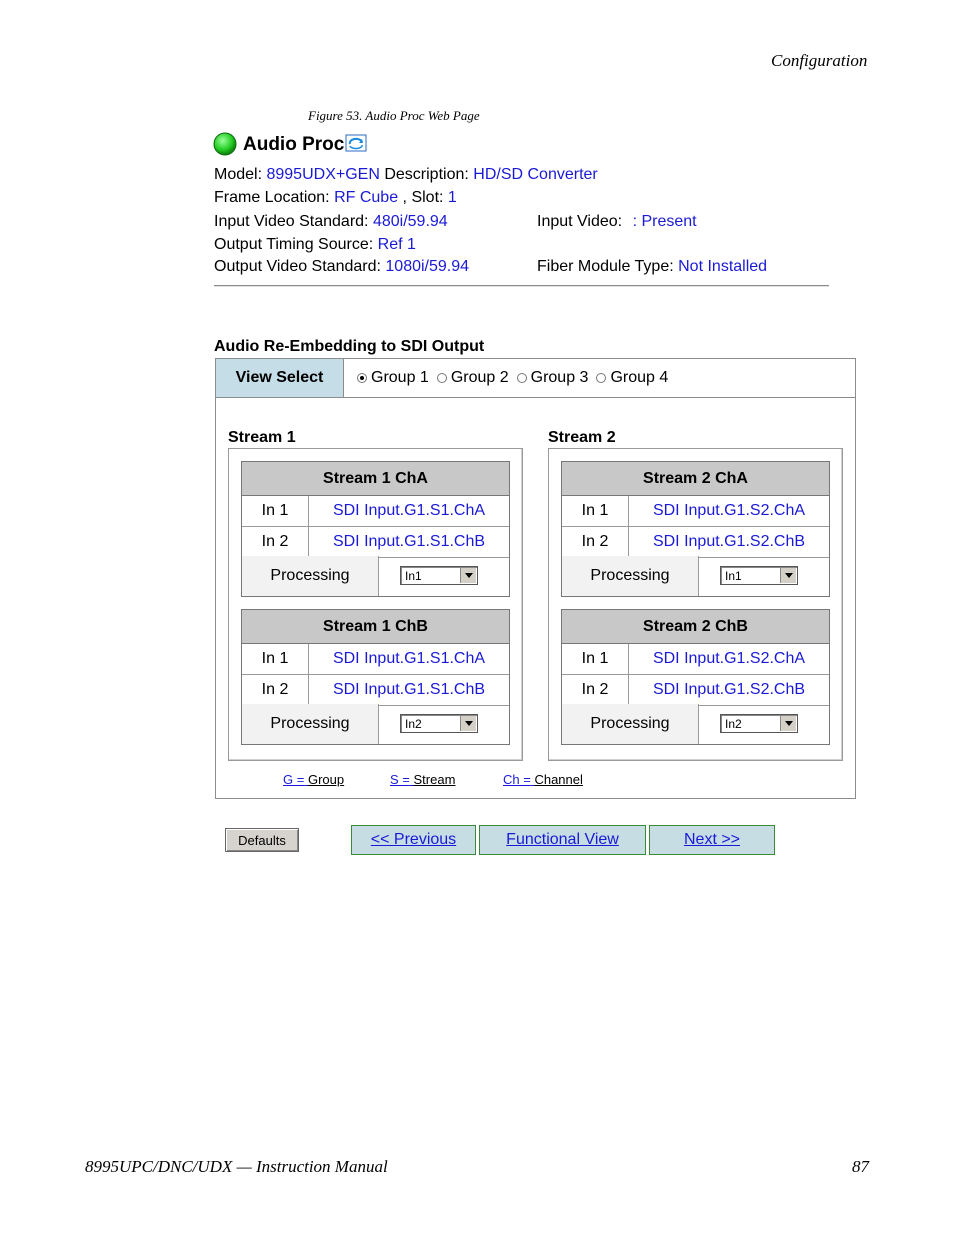 Image resolution: width=954 pixels, height=1235 pixels. What do you see at coordinates (423, 779) in the screenshot?
I see `legend-stream: S = Stream` at bounding box center [423, 779].